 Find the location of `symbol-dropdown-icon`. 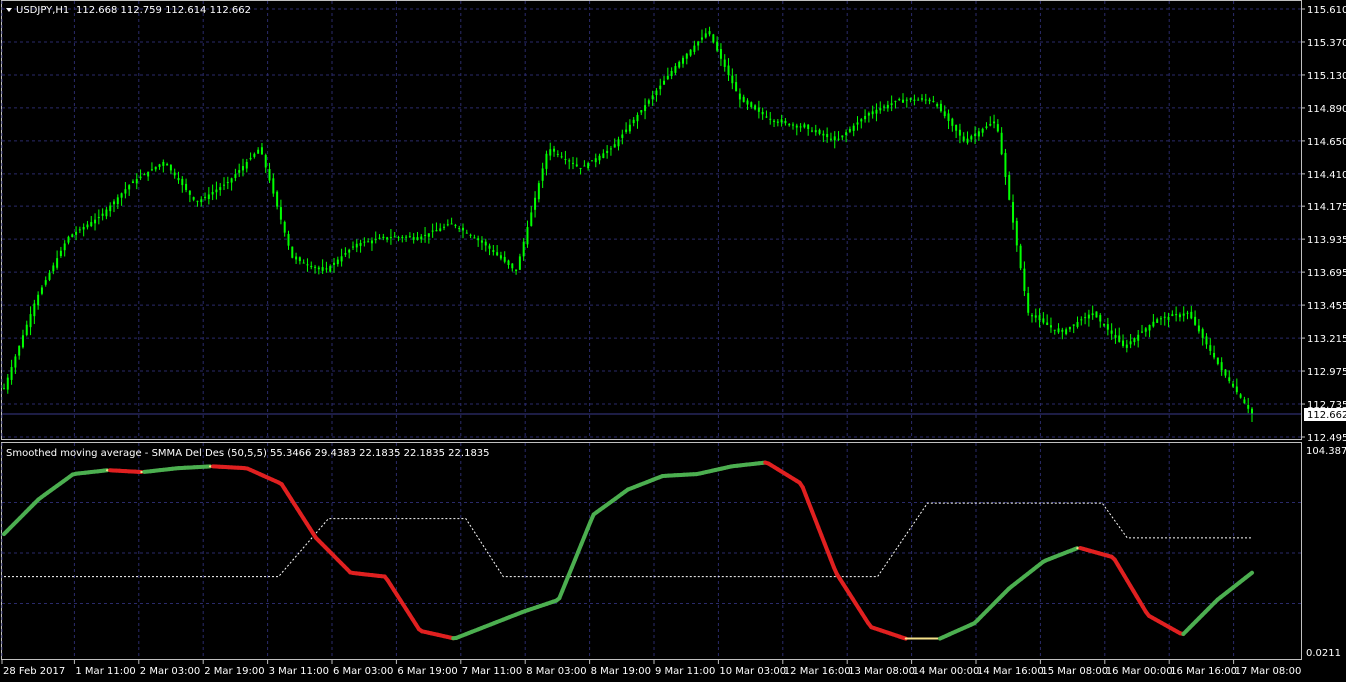

symbol-dropdown-icon is located at coordinates (9, 10).